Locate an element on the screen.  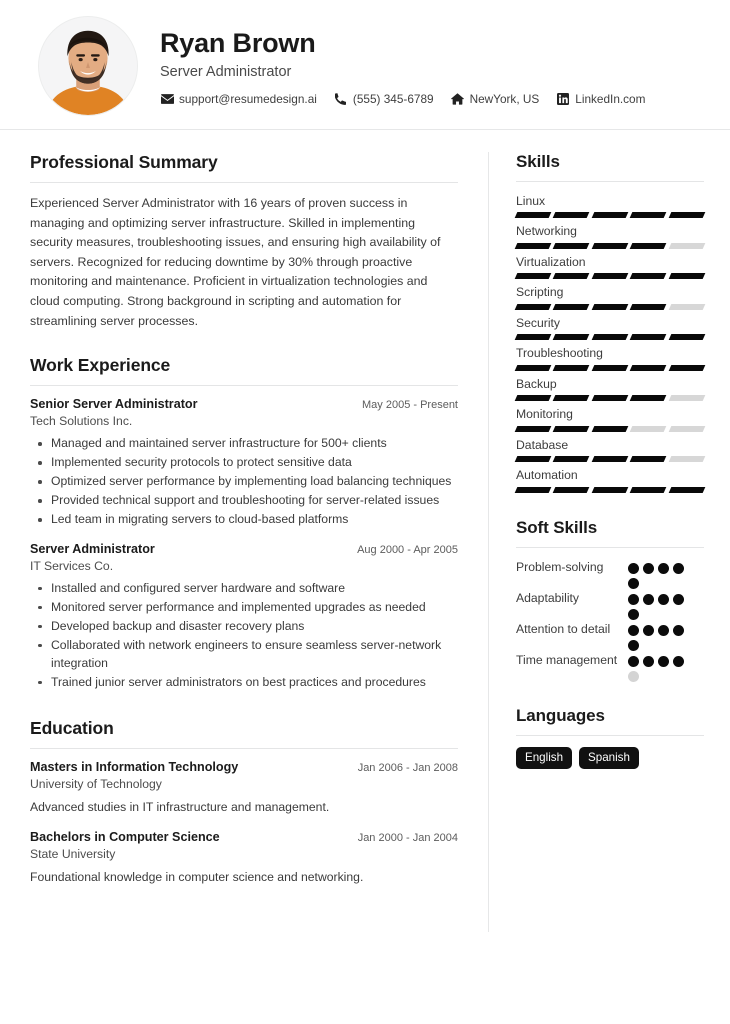
contact-phone: (555) 345-6789 is located at coordinates (384, 99).